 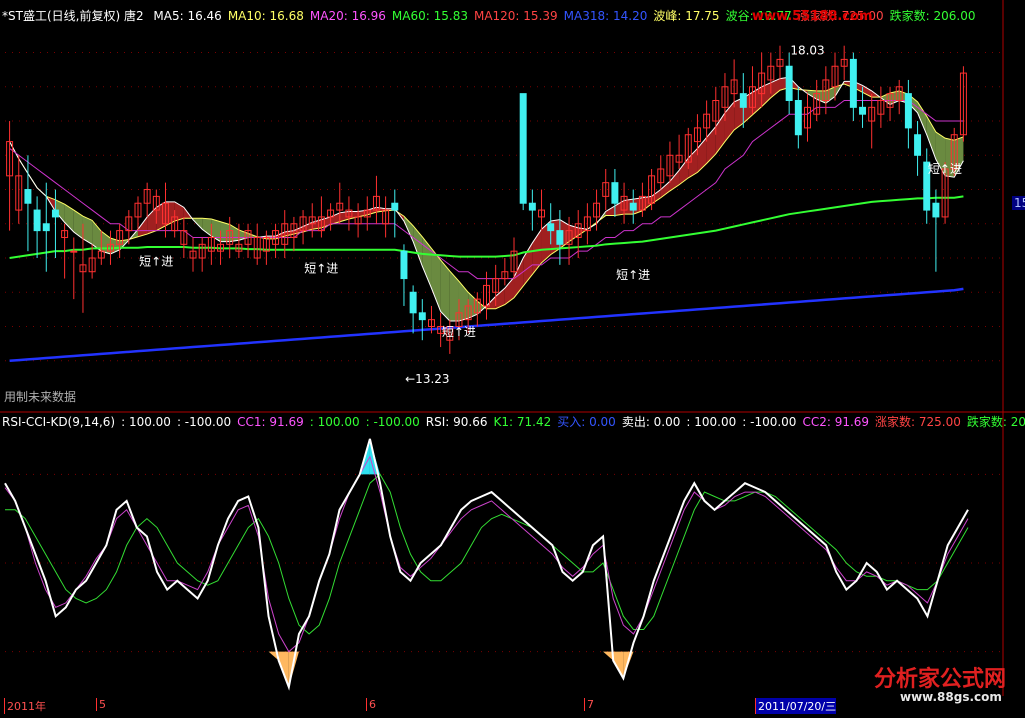 I want to click on site-watermark: www.55188.com, so click(x=812, y=16).